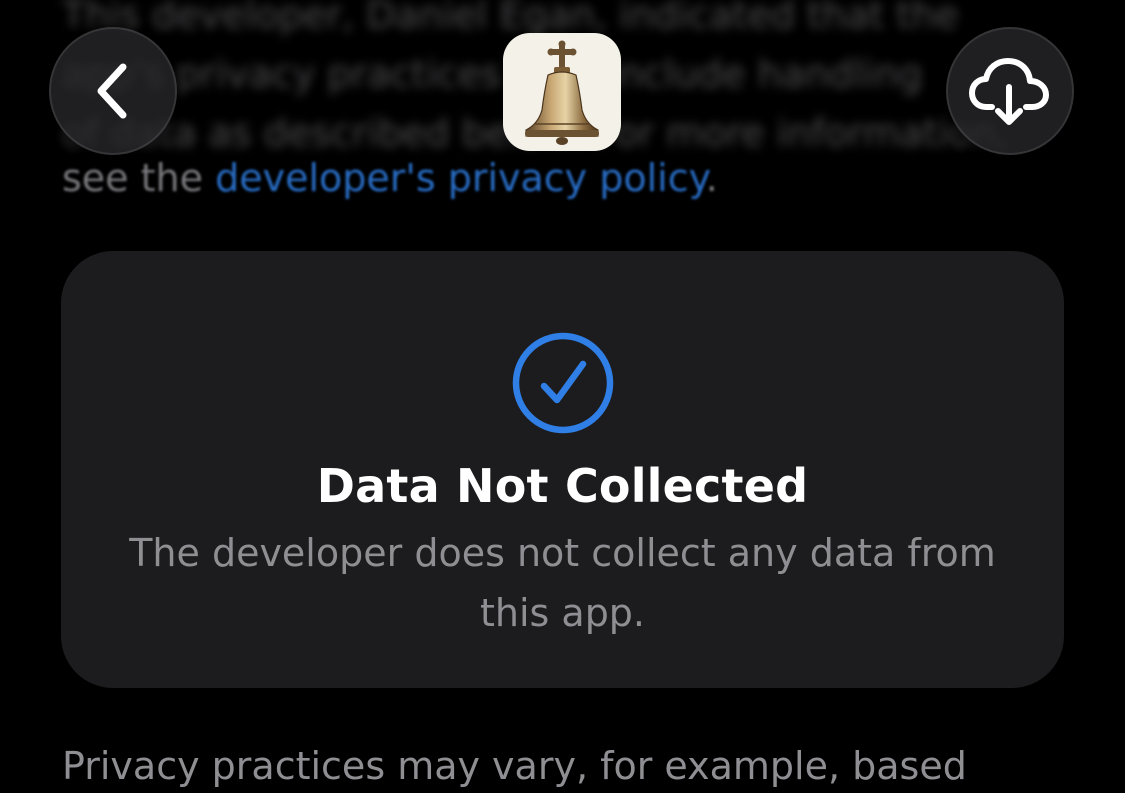 This screenshot has width=1125, height=793. Describe the element at coordinates (460, 178) in the screenshot. I see `developer-privacy-policy-link: developer's privacy policy` at that location.